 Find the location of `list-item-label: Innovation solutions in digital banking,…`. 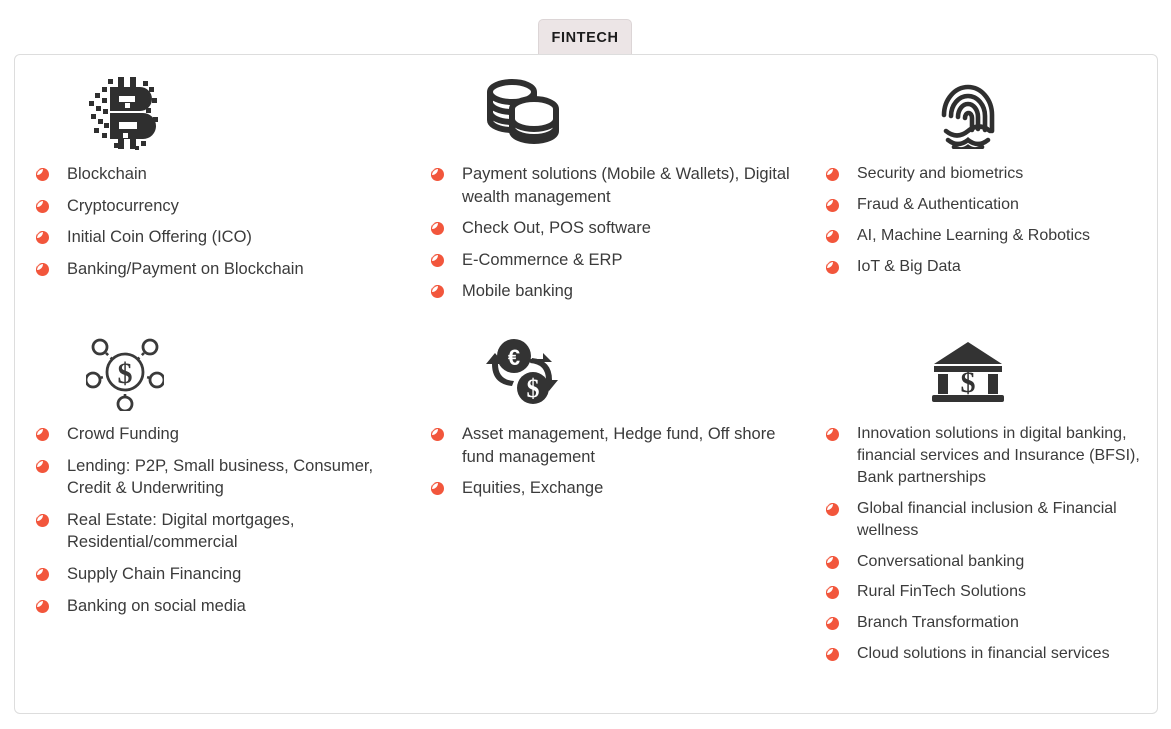

list-item-label: Innovation solutions in digital banking,… is located at coordinates (998, 455).